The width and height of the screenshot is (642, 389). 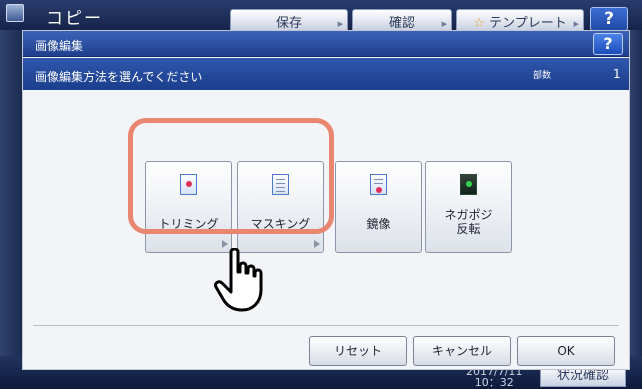 I want to click on confirm-tab-label: 確認, so click(x=401, y=23).